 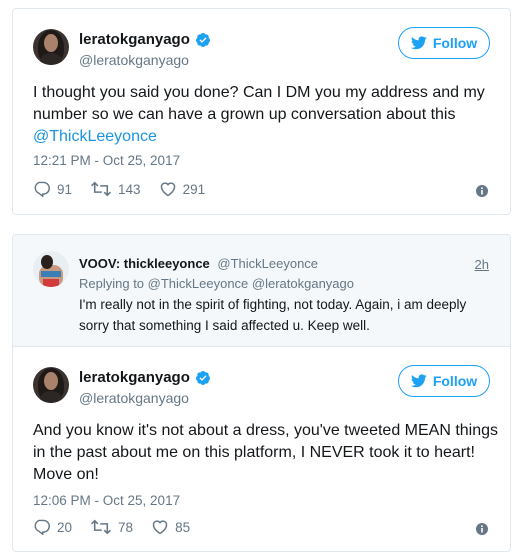 I want to click on tweet-actions: 20 78 85, so click(x=120, y=527).